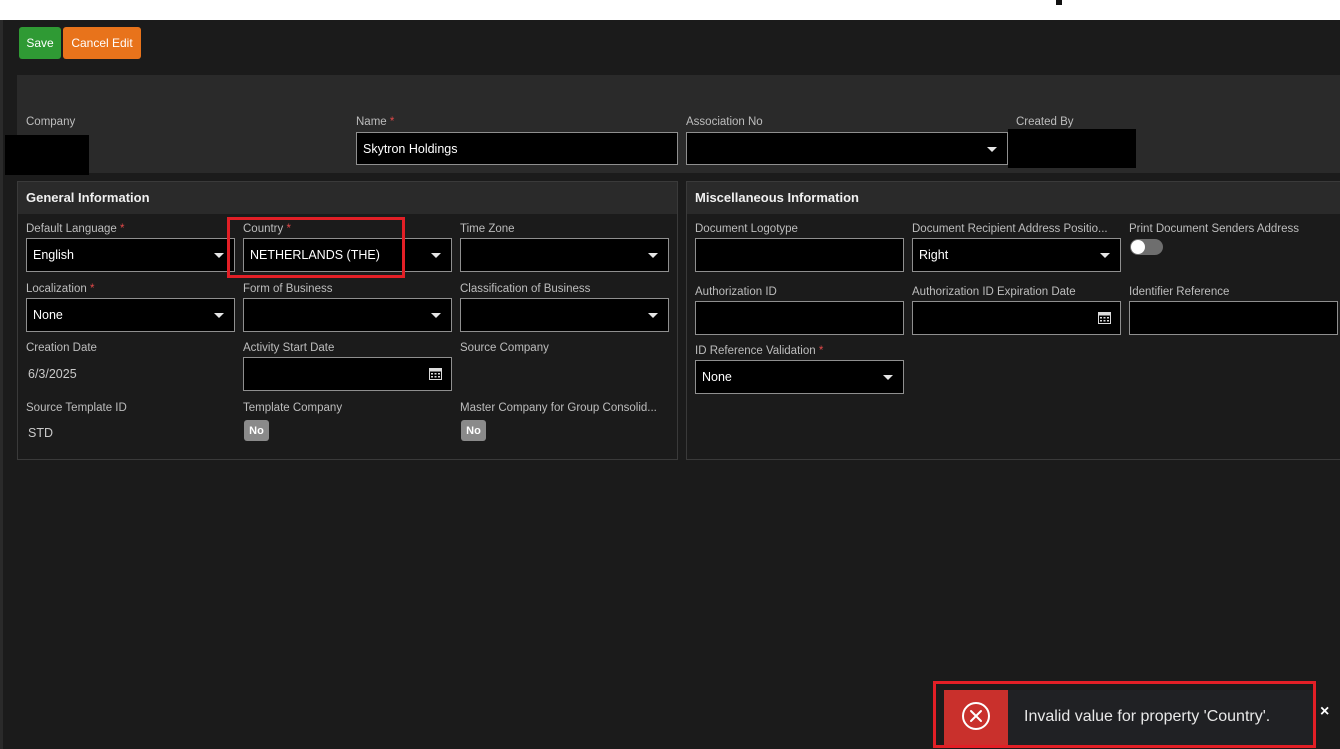 This screenshot has width=1340, height=749. What do you see at coordinates (267, 229) in the screenshot?
I see `country-label: Country *` at bounding box center [267, 229].